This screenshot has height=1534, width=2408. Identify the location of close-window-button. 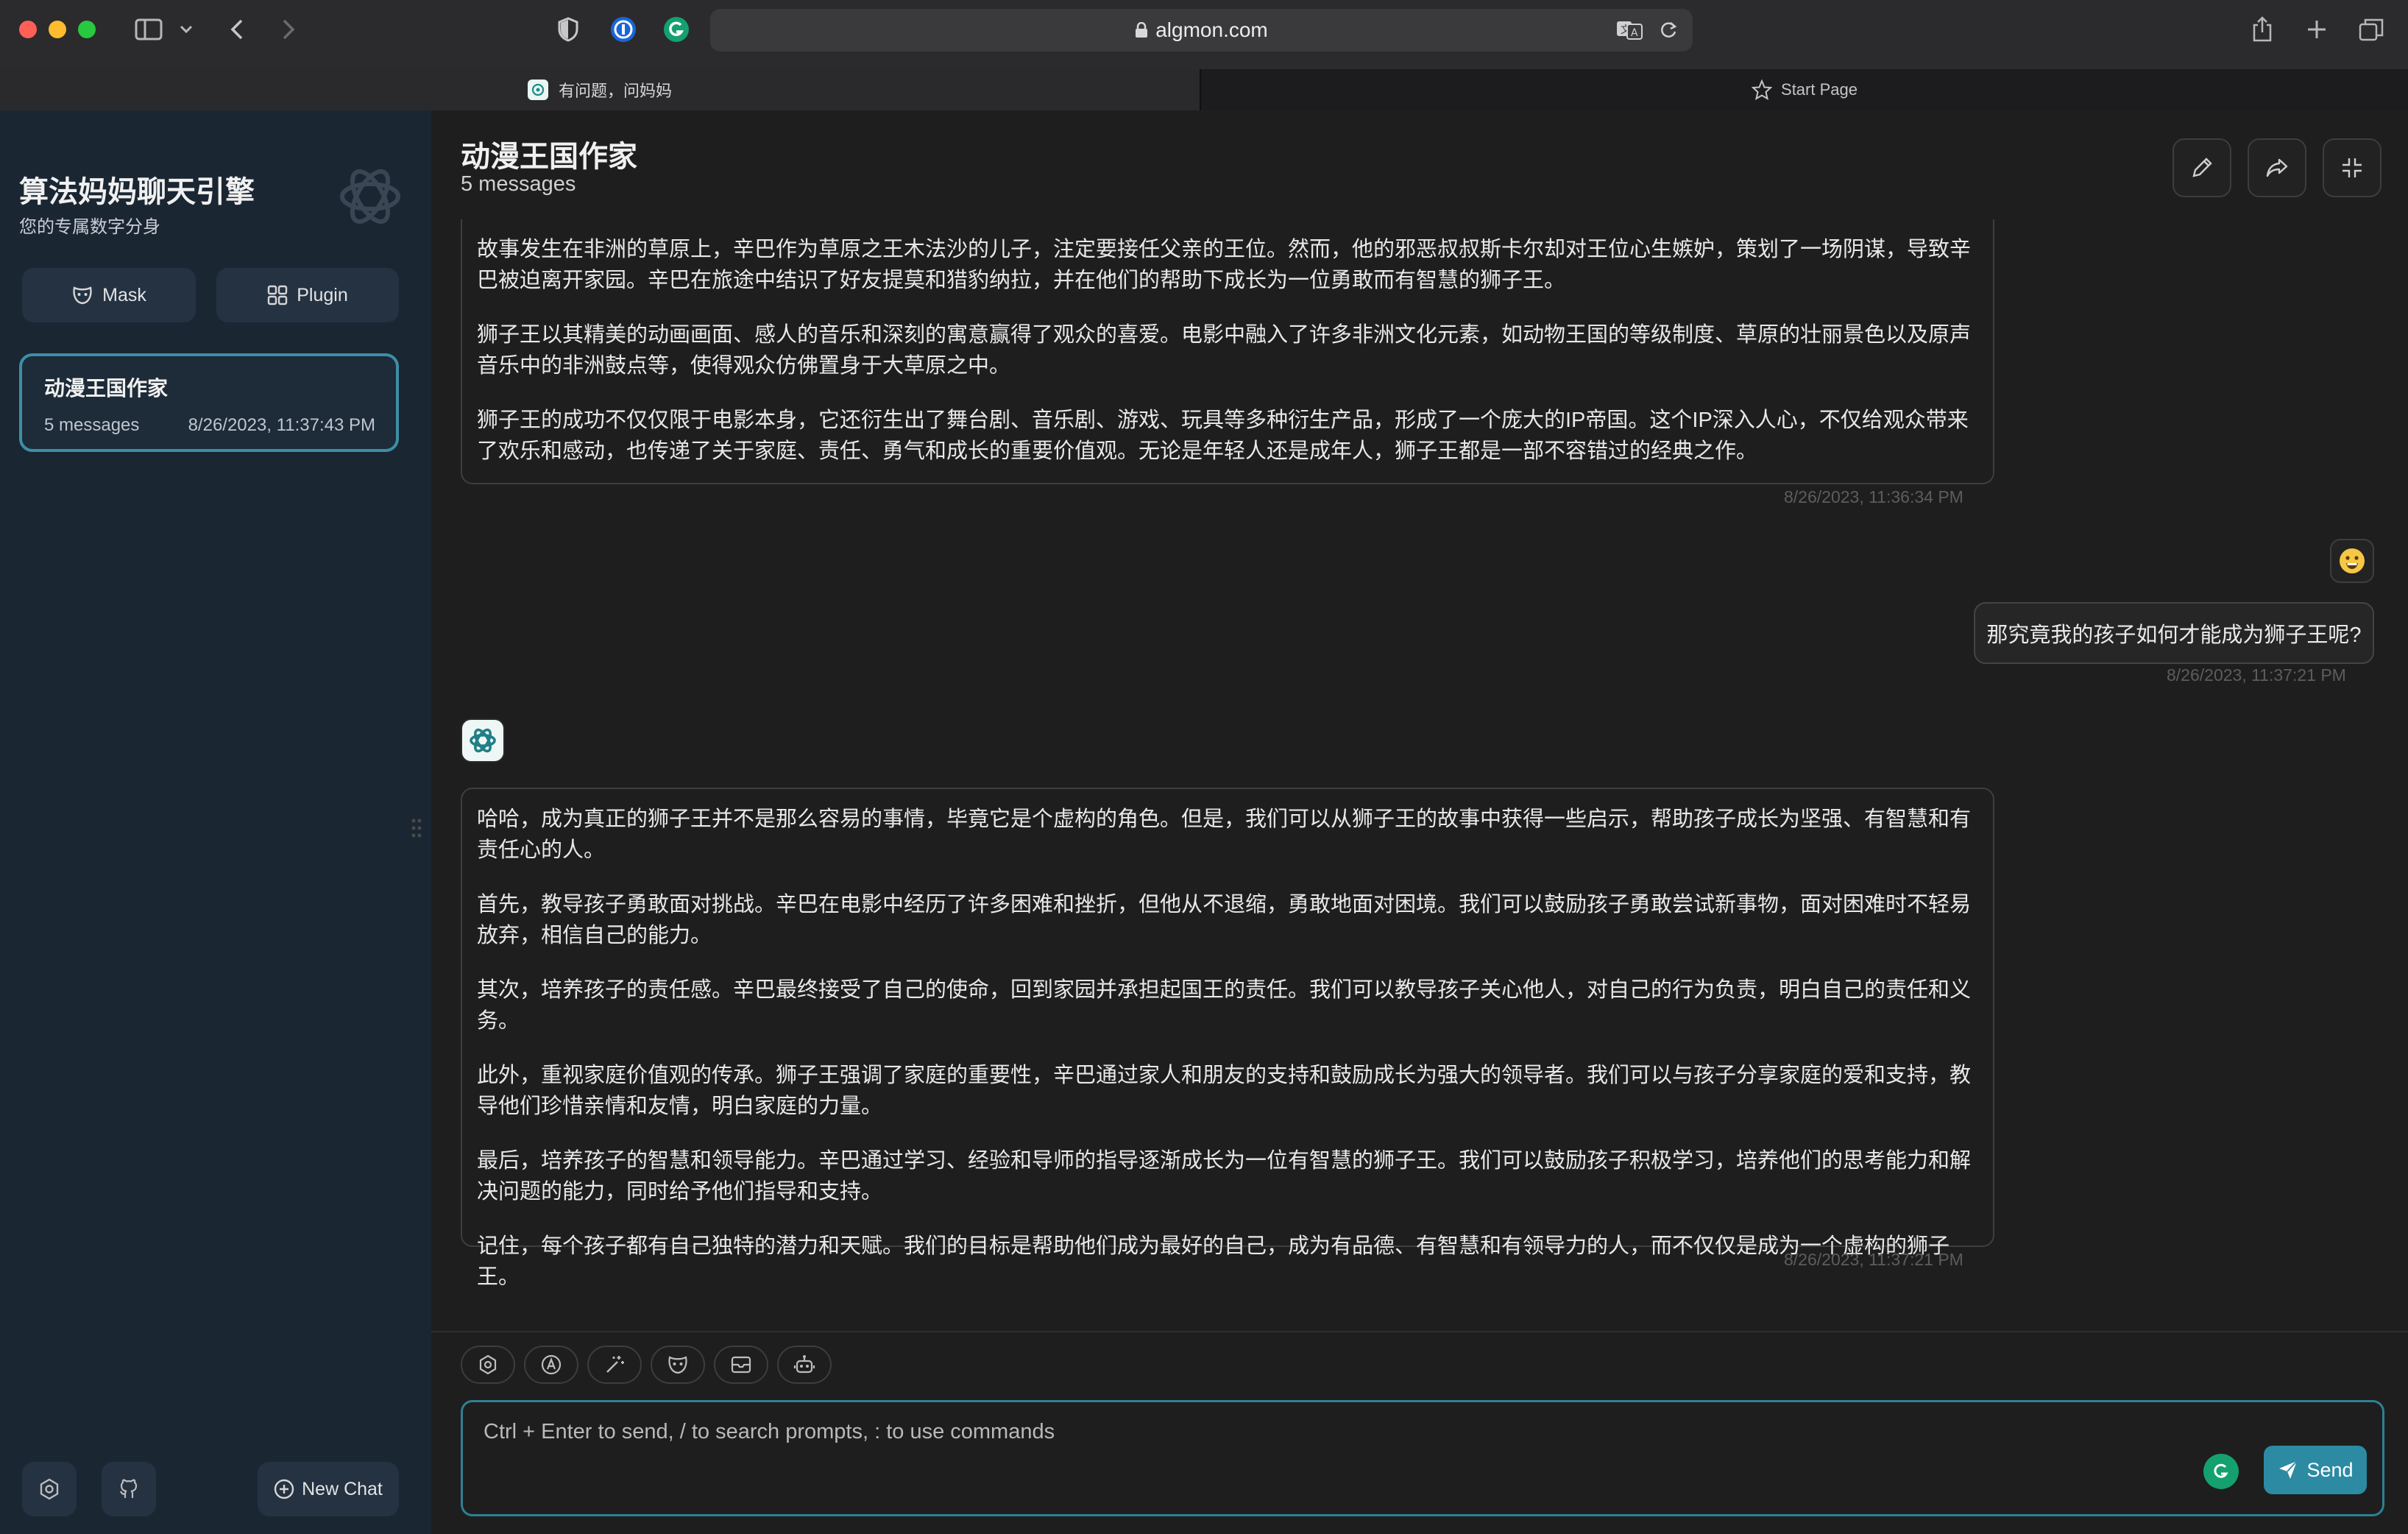
(28, 30).